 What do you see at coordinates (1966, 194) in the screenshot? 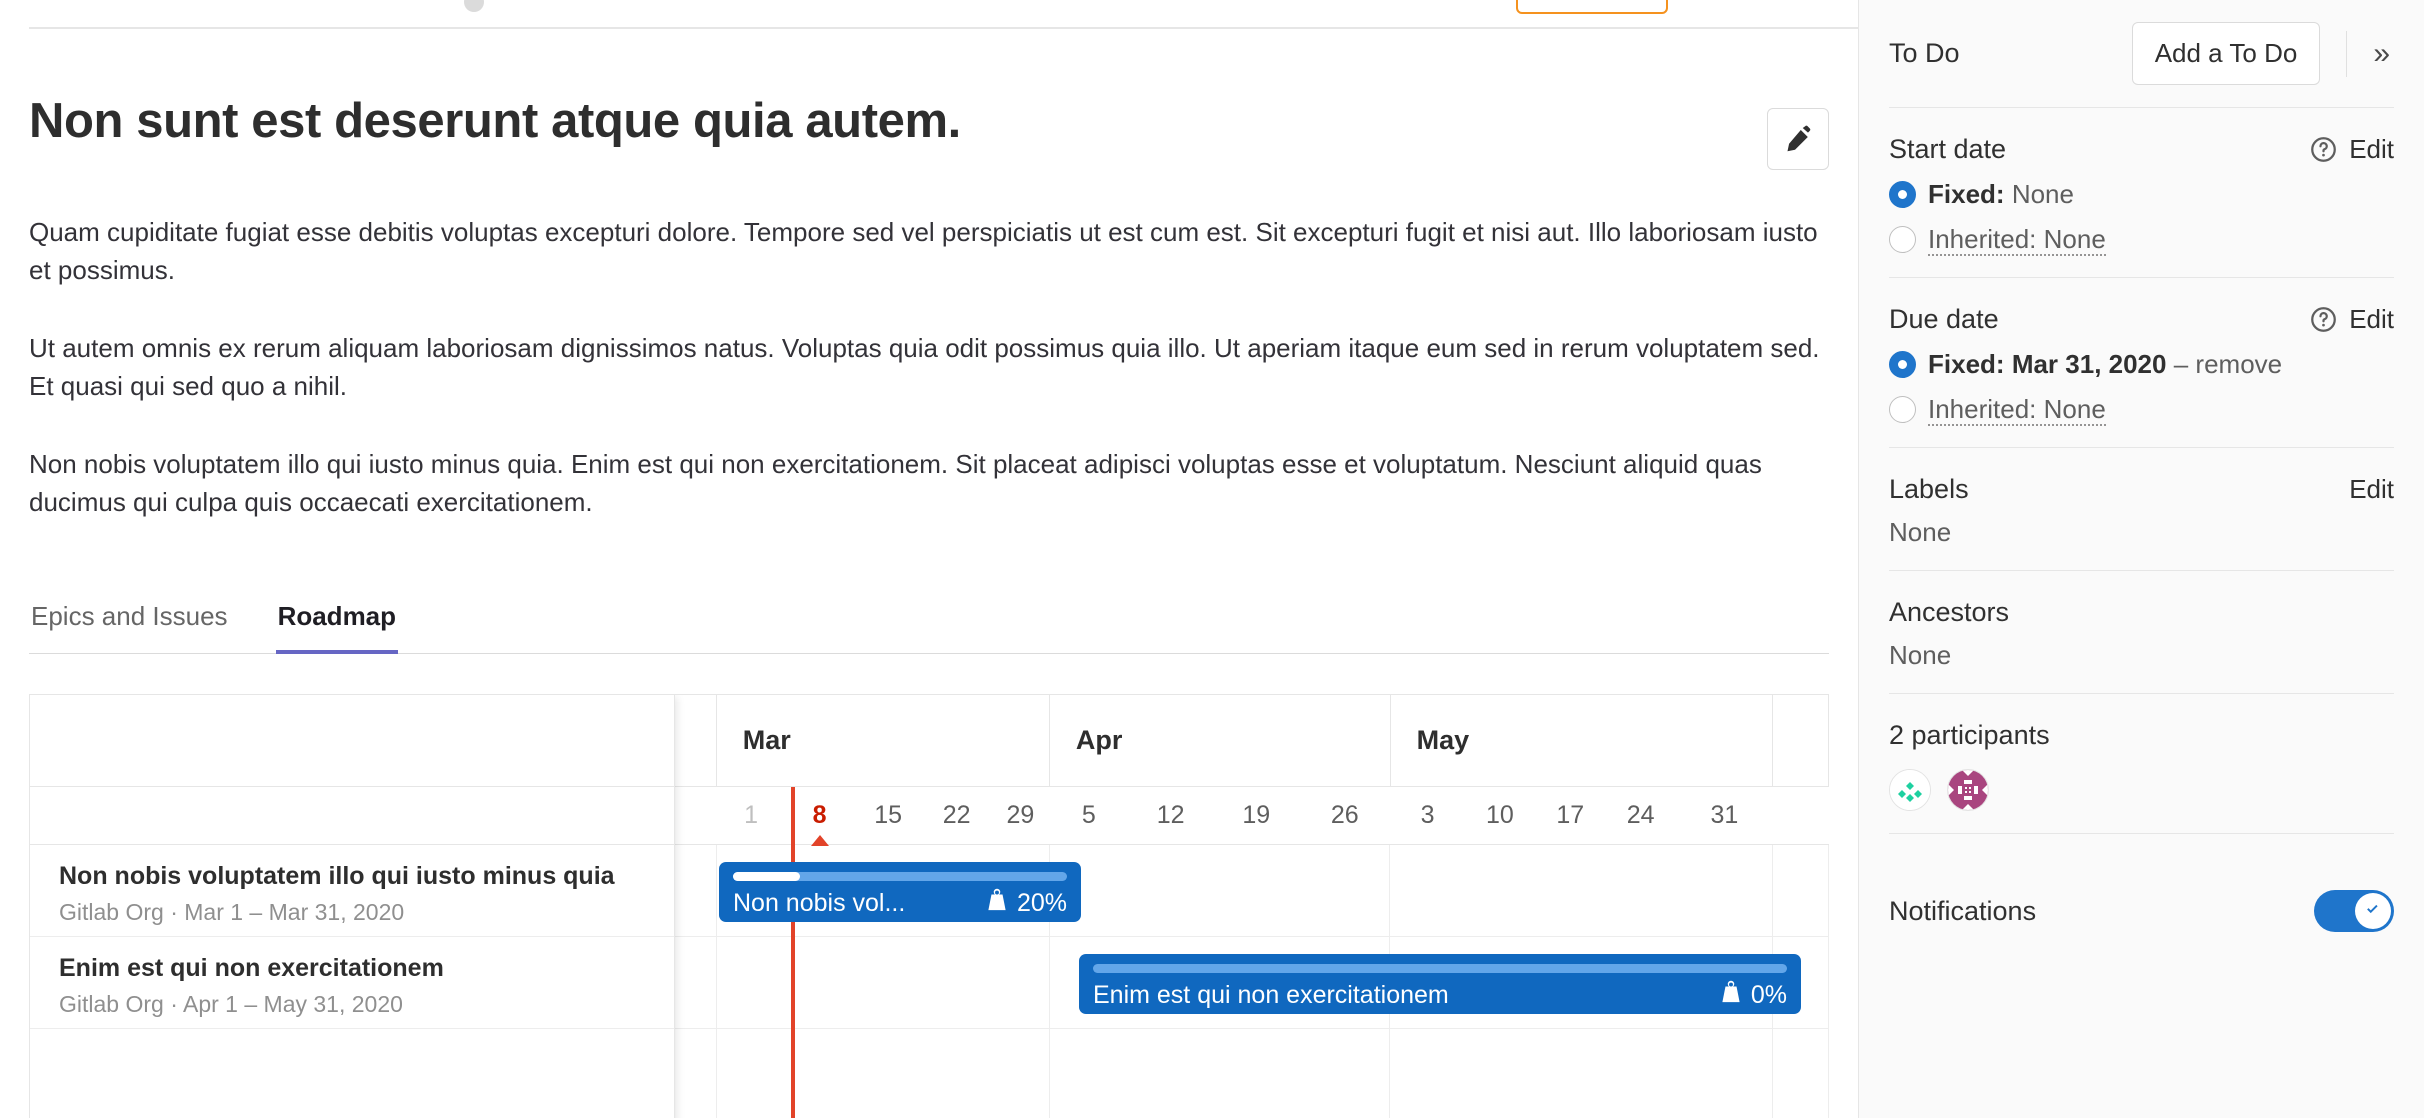
I see `start-date-fixed-prefix: Fixed:` at bounding box center [1966, 194].